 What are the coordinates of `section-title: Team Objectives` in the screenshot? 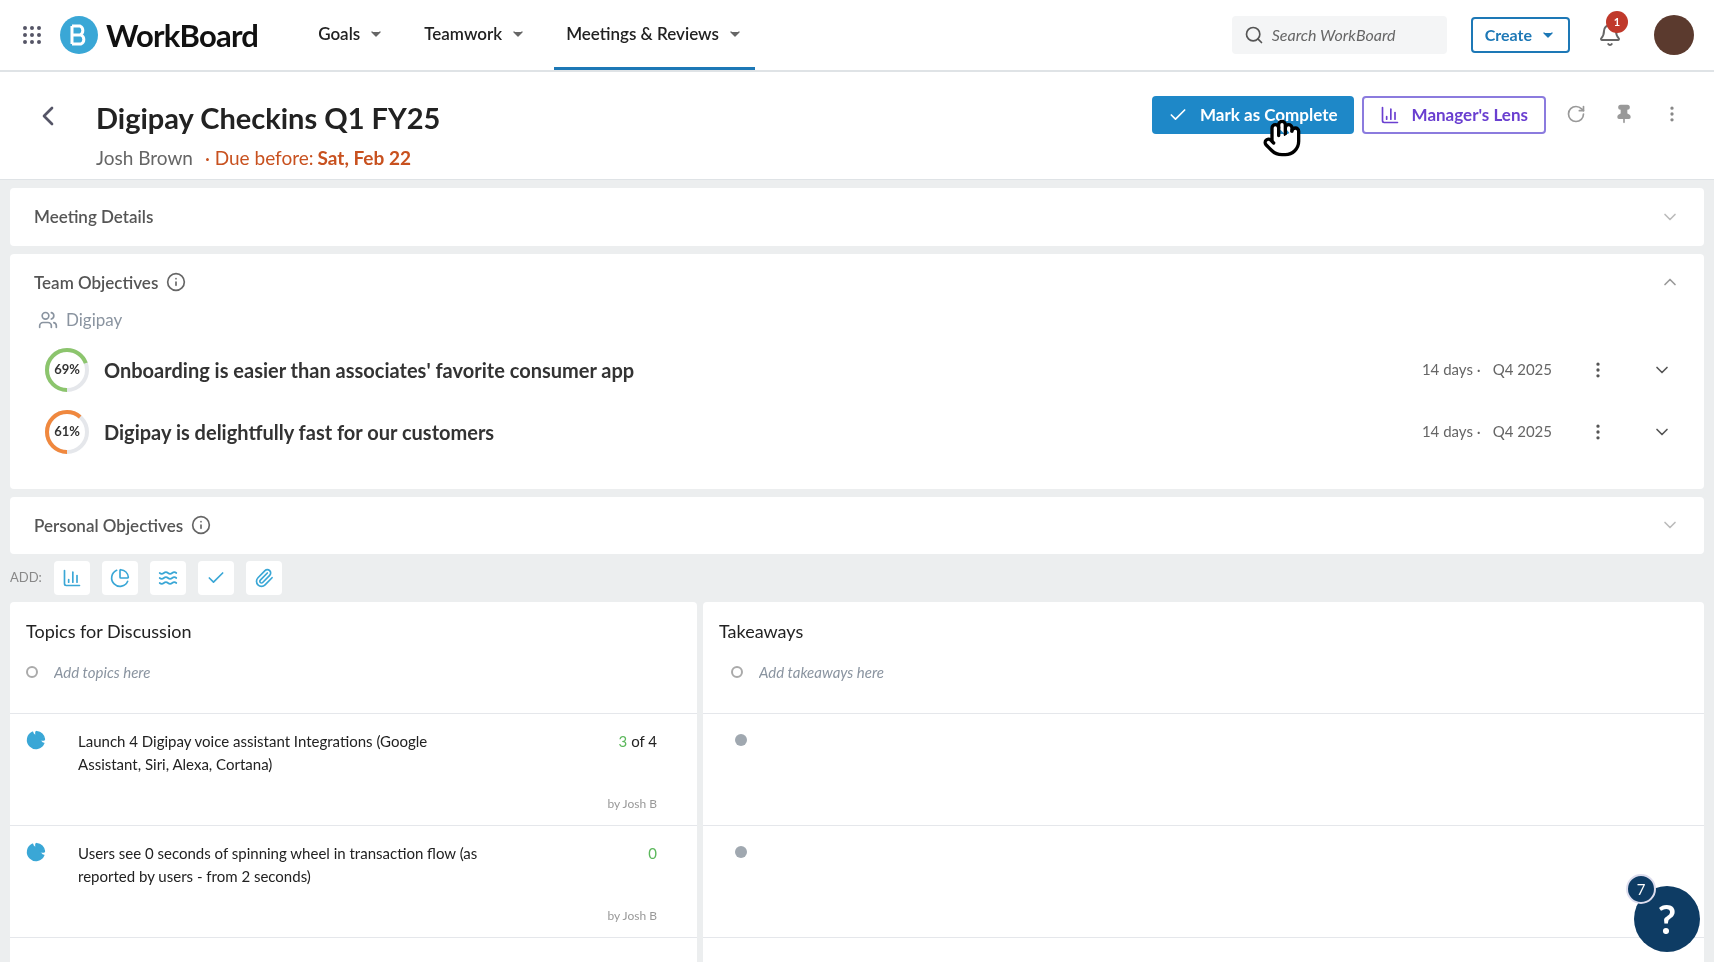 It's located at (96, 282).